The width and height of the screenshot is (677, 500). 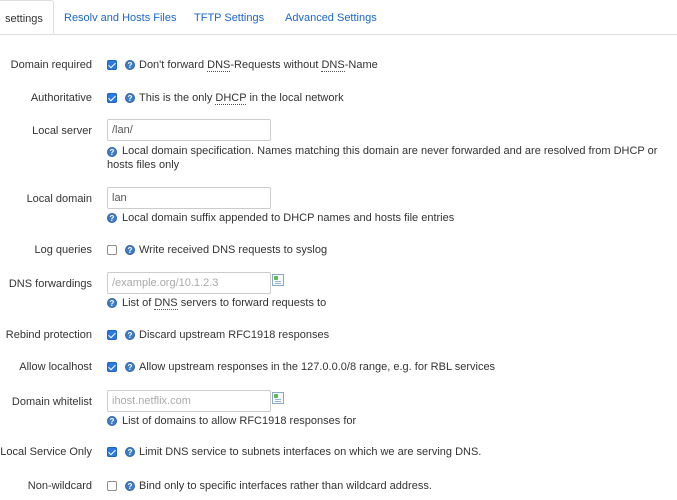 What do you see at coordinates (231, 98) in the screenshot?
I see `abbr-dhcp: DHCP` at bounding box center [231, 98].